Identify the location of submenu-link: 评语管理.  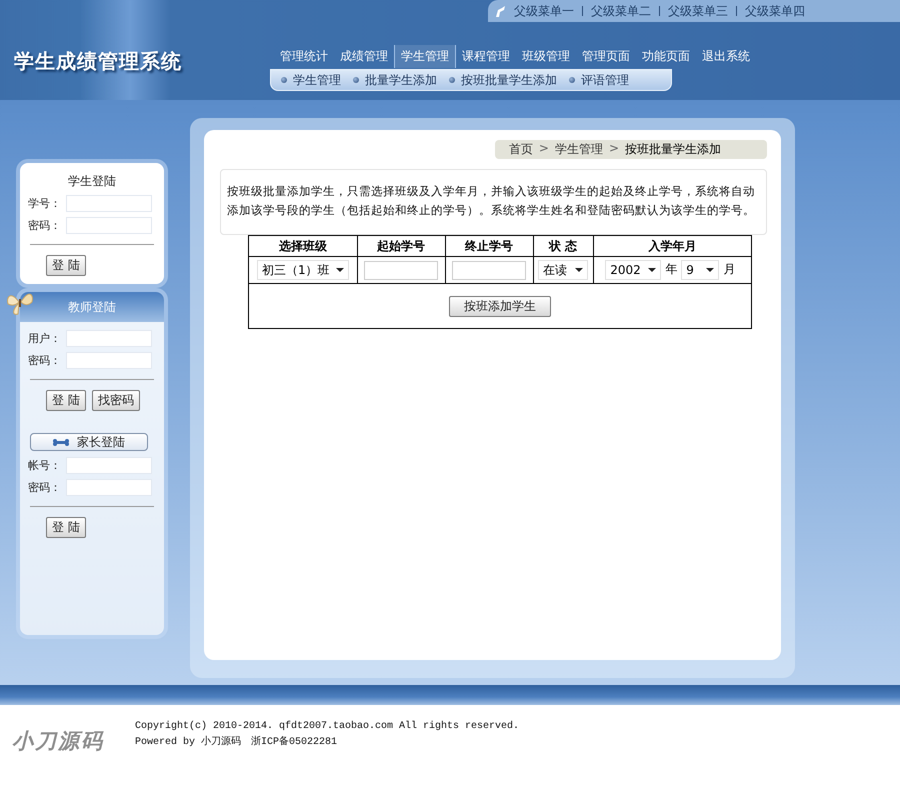
(599, 80).